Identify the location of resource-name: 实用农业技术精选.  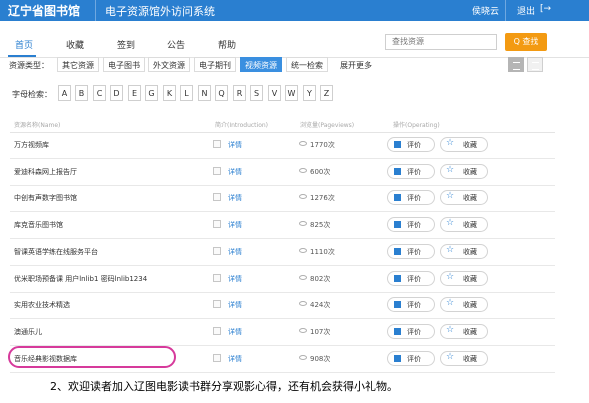
(42, 305).